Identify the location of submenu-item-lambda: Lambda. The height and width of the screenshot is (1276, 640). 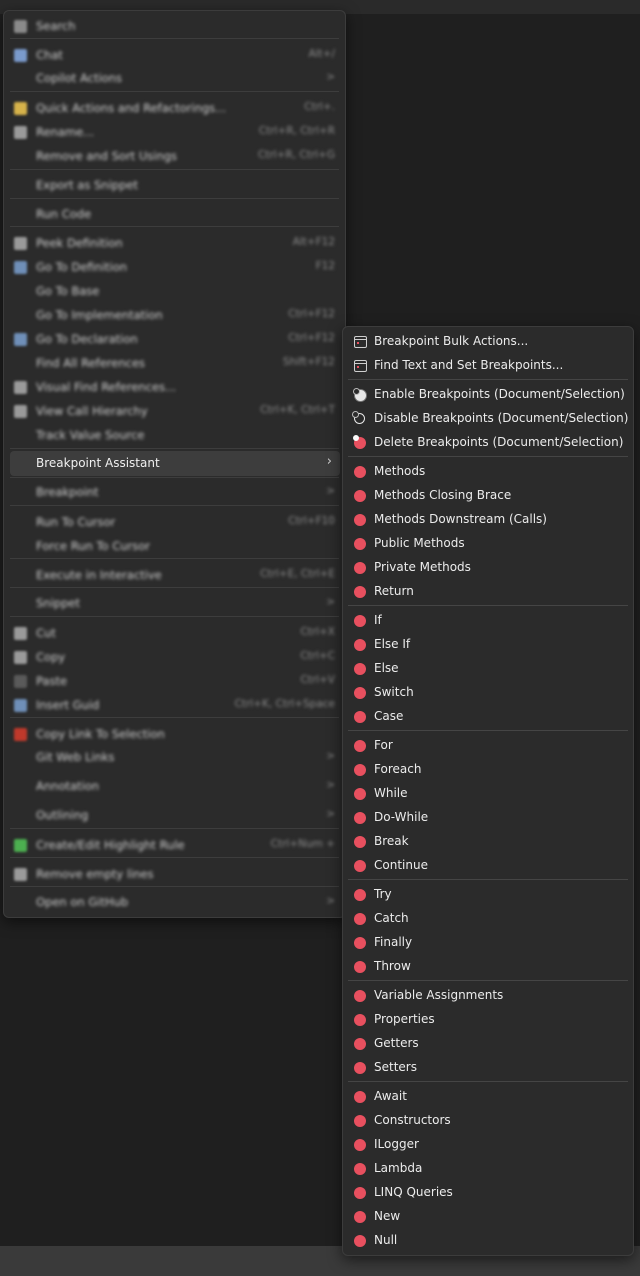
(488, 1169).